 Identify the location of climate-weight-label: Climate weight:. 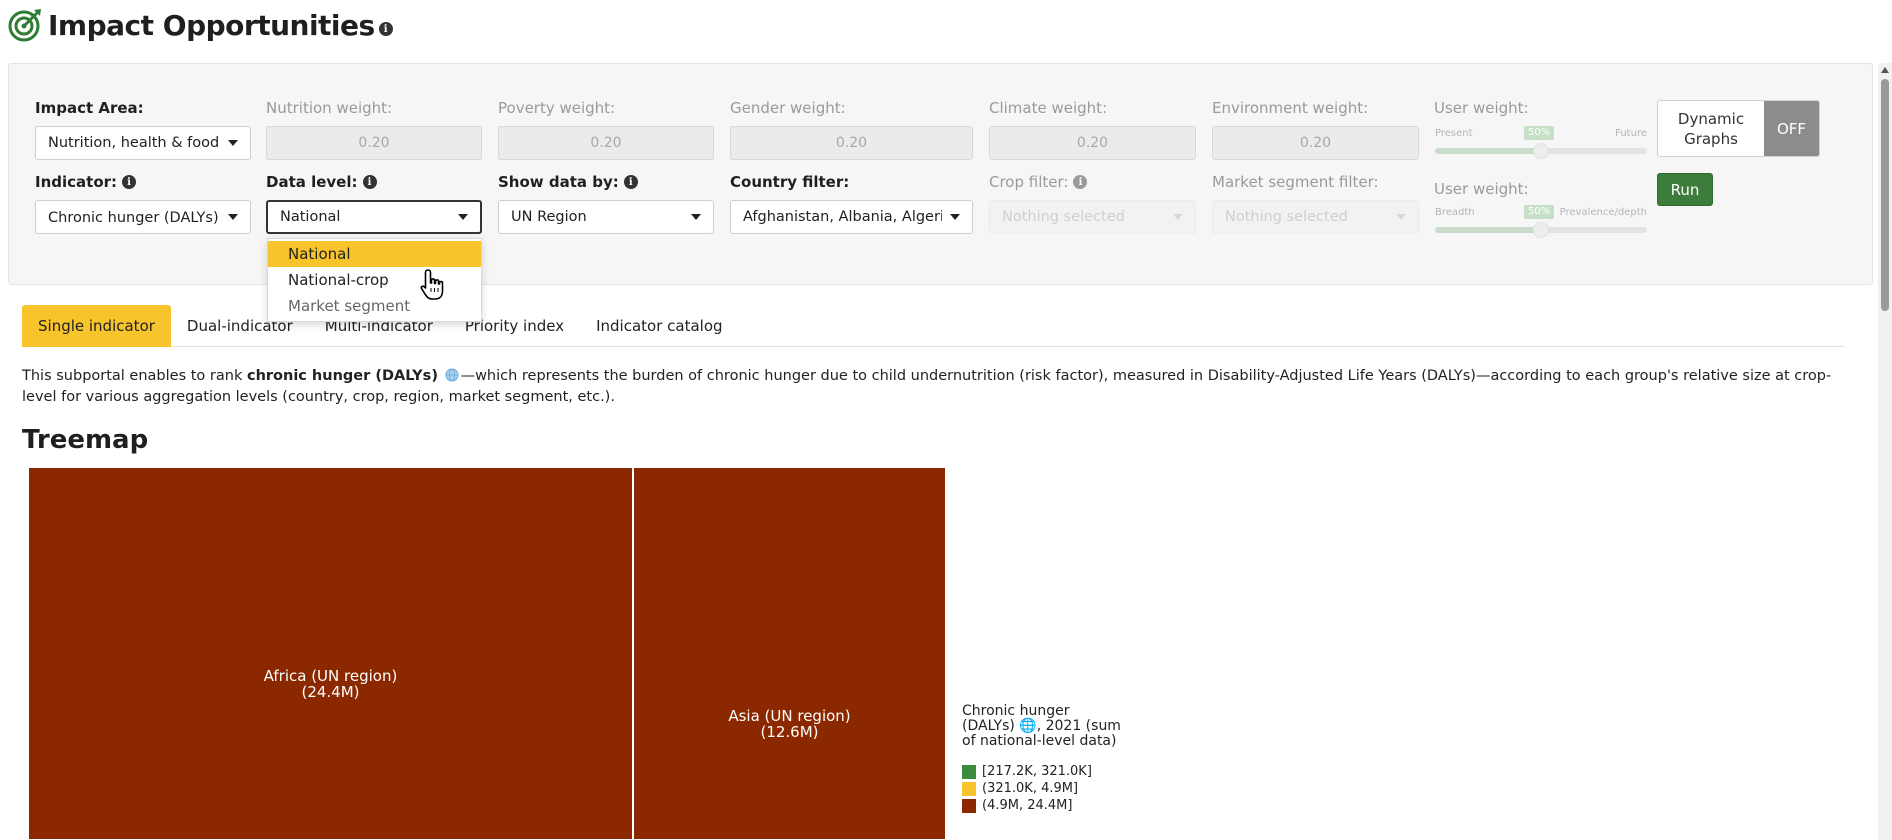
(1048, 108).